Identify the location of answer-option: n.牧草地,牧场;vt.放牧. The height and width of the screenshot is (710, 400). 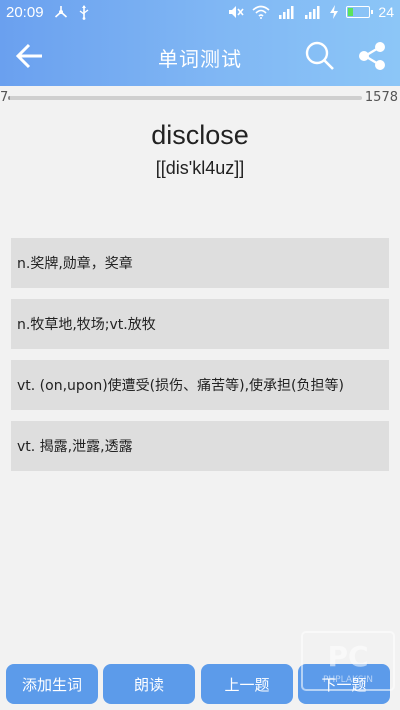
(200, 324).